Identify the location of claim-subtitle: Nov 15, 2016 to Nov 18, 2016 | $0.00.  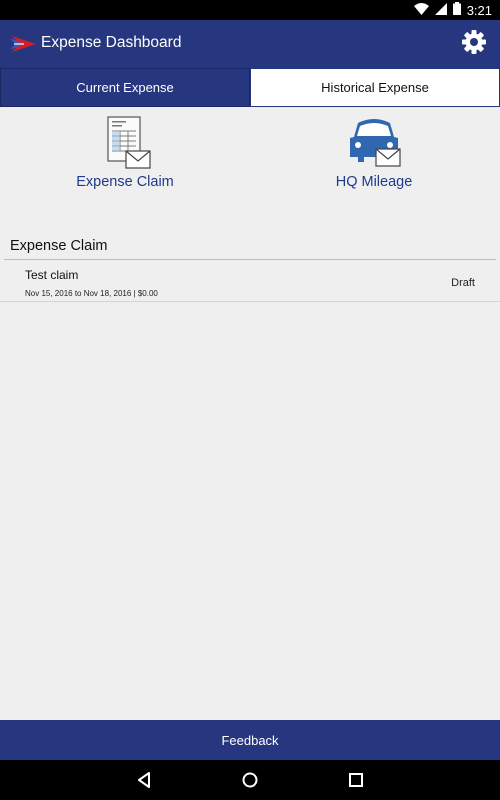
(91, 293).